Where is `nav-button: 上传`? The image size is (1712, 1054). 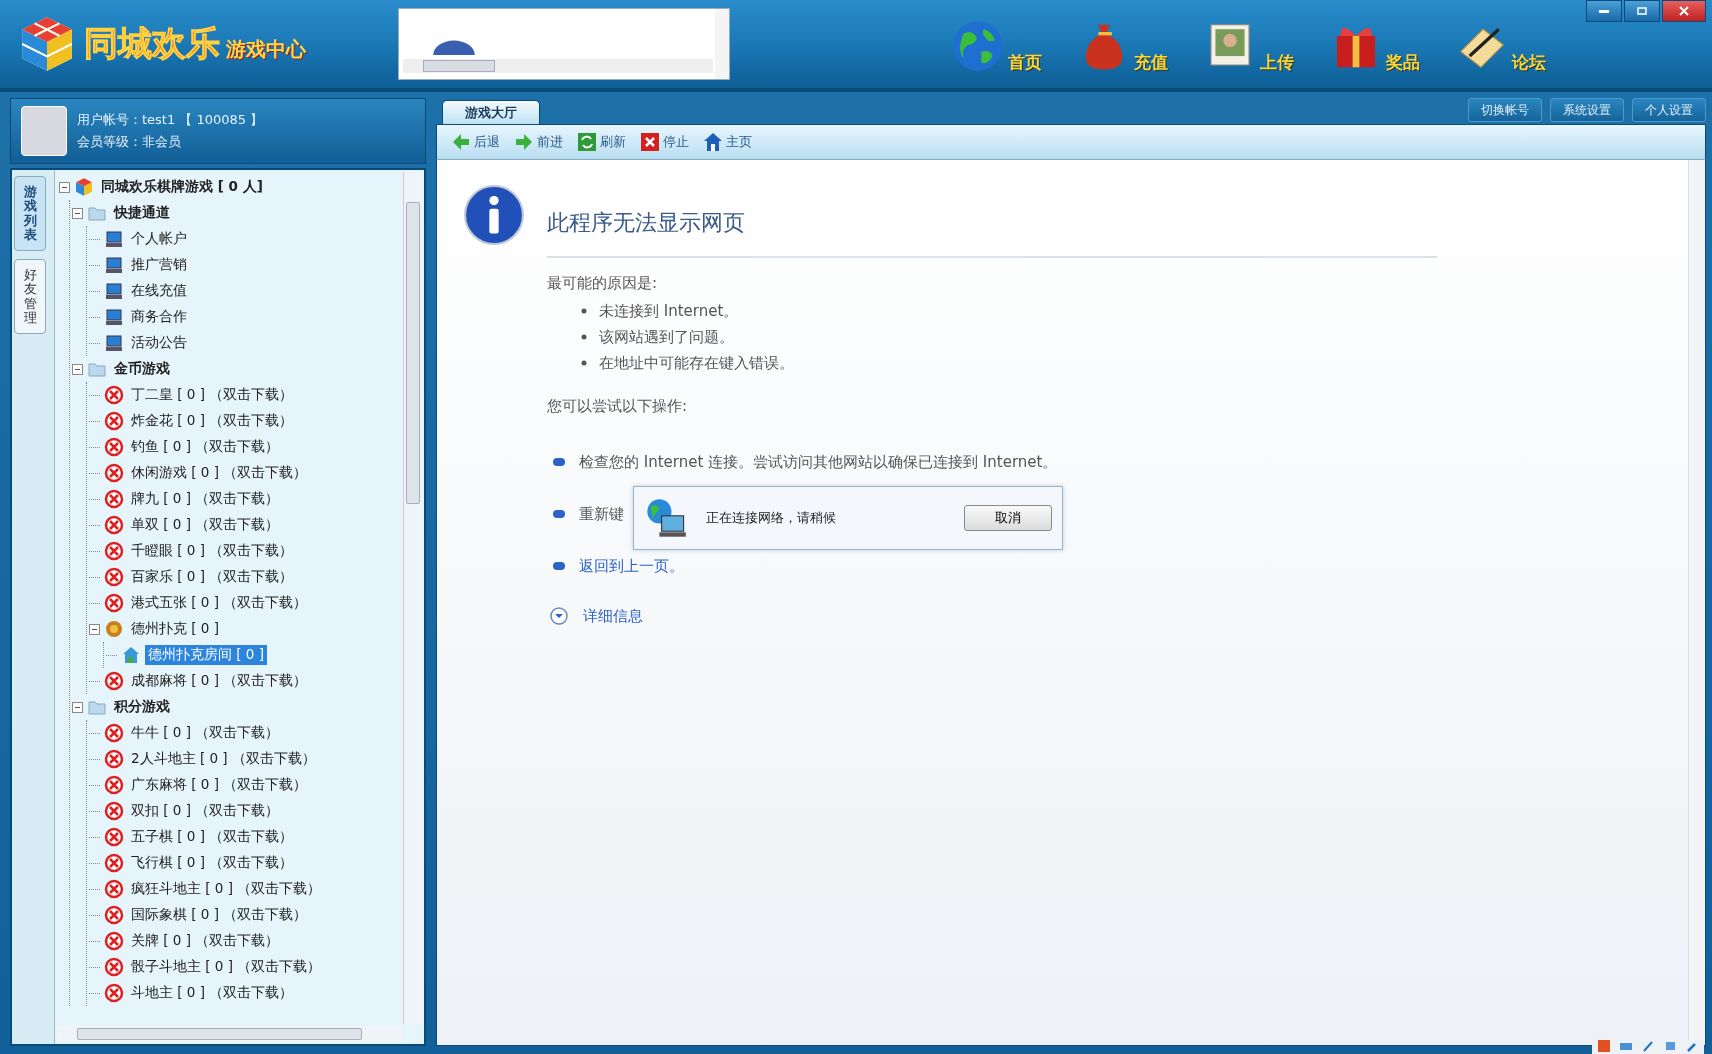 nav-button: 上传 is located at coordinates (1250, 46).